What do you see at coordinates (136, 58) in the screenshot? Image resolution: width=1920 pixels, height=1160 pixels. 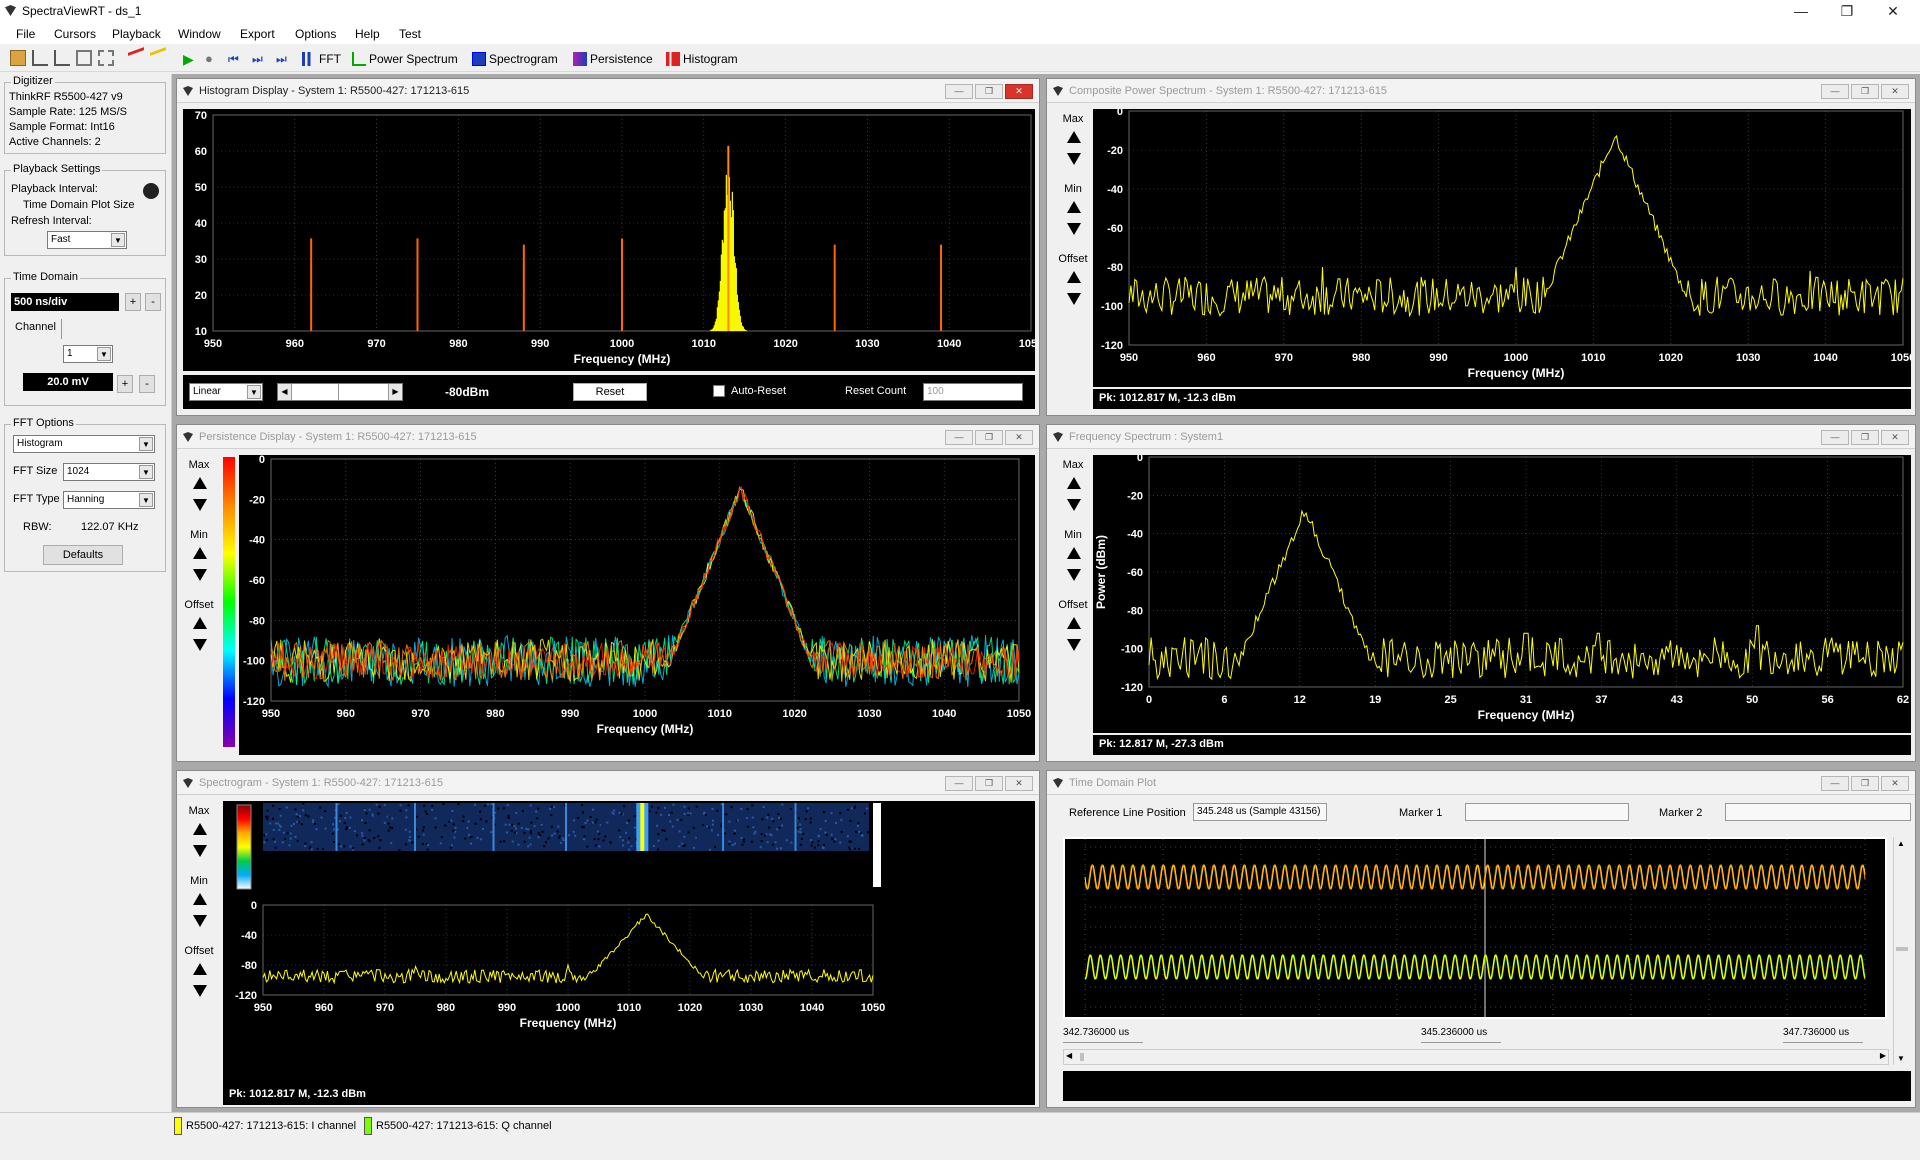 I see `trace-red-icon` at bounding box center [136, 58].